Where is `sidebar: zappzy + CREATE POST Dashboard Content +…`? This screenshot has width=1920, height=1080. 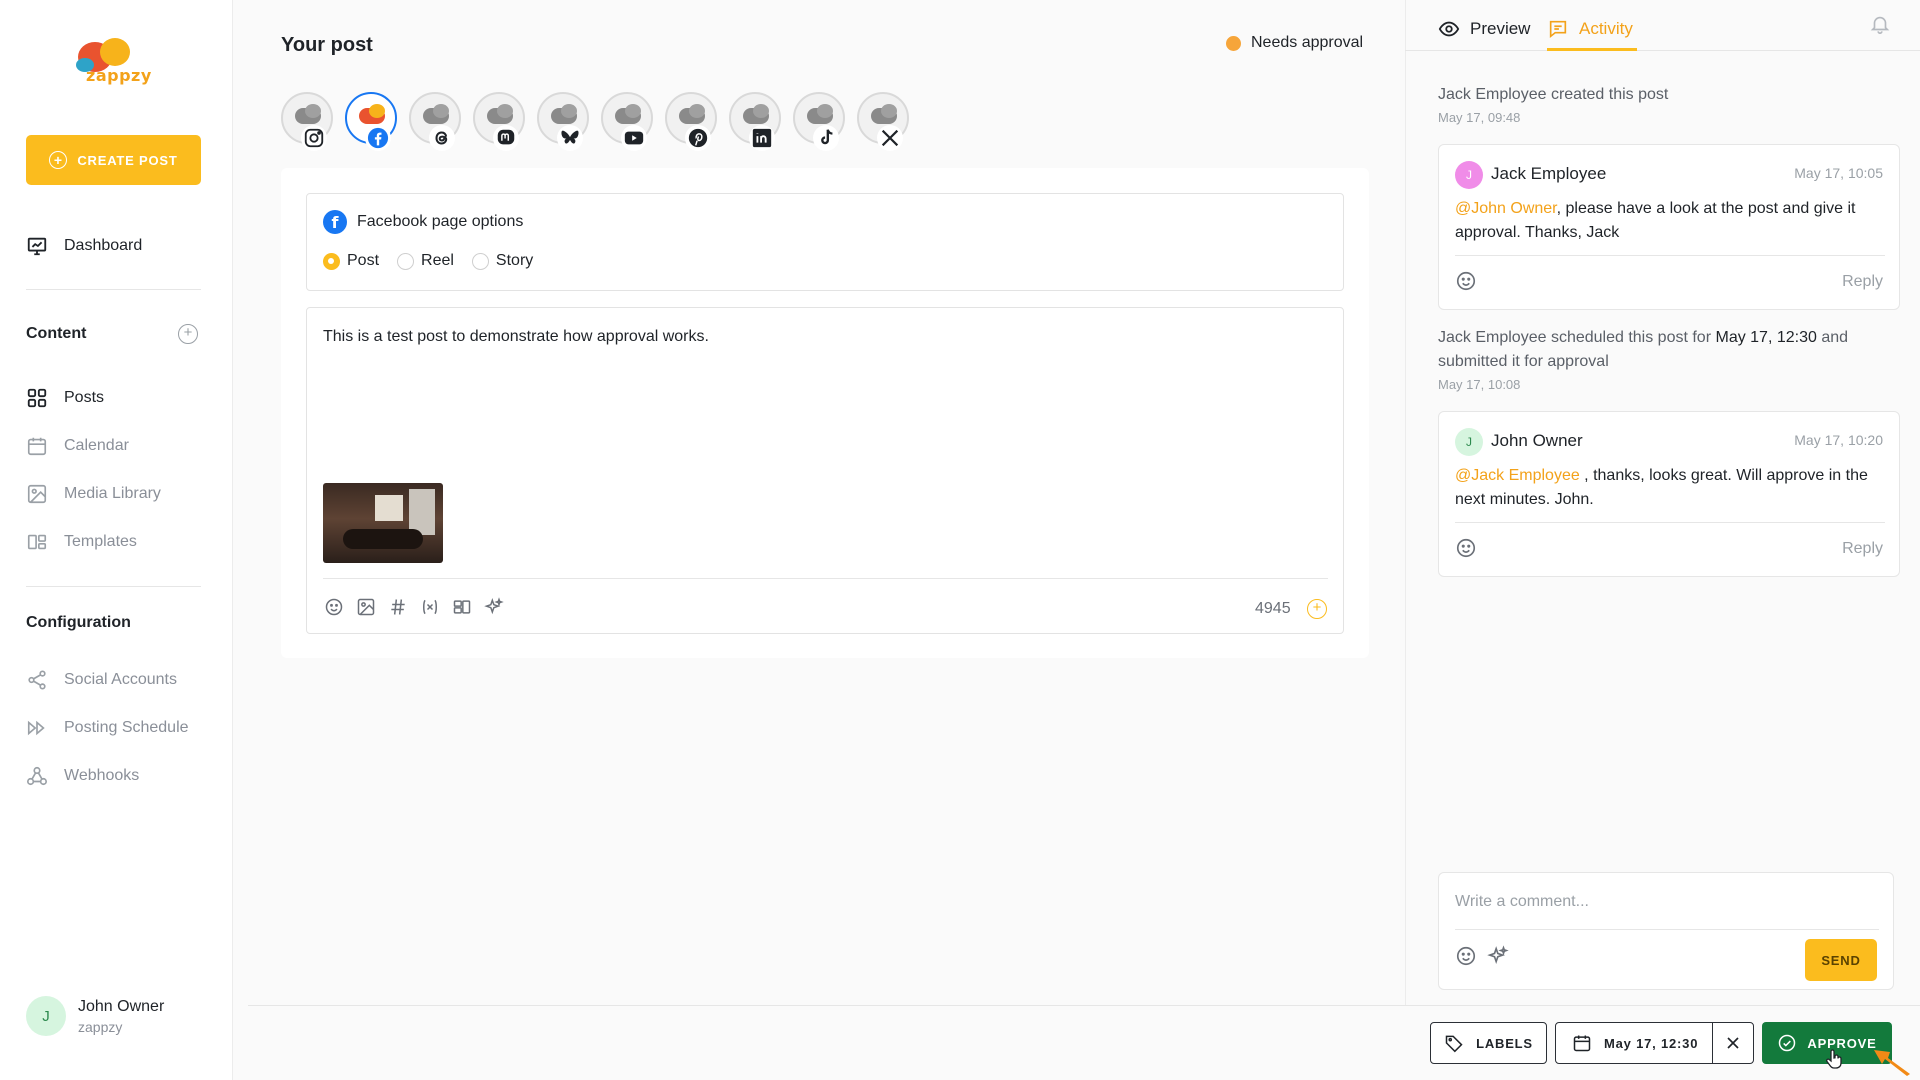 sidebar: zappzy + CREATE POST Dashboard Content +… is located at coordinates (116, 540).